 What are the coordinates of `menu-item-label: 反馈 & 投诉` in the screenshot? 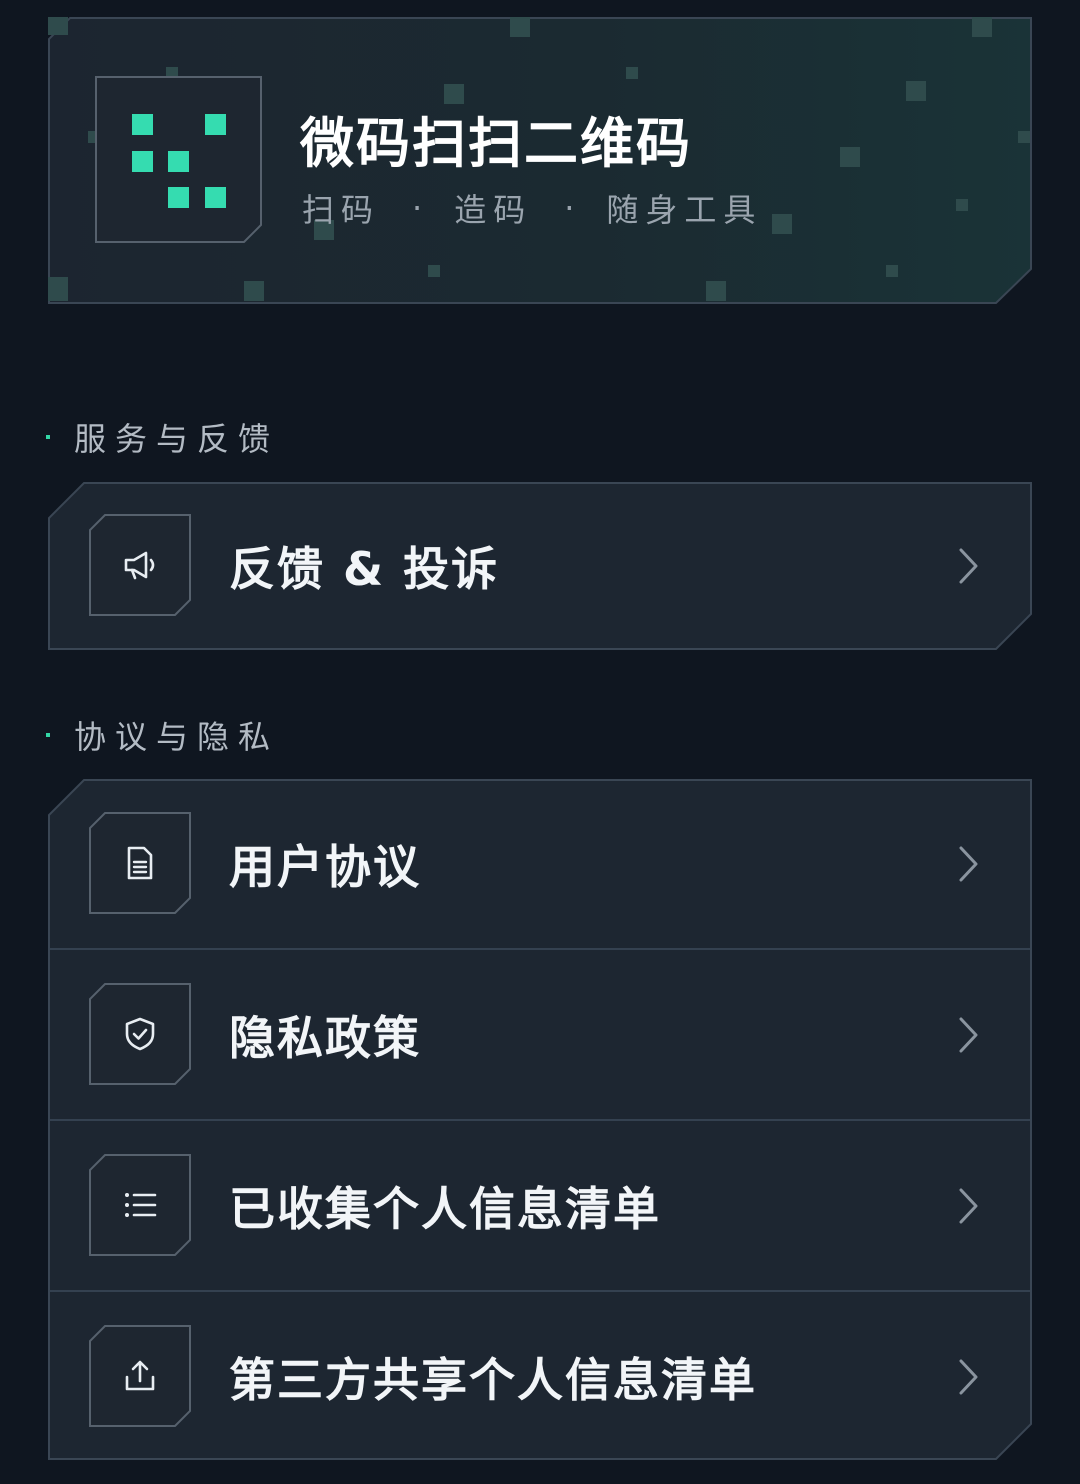 It's located at (364, 569).